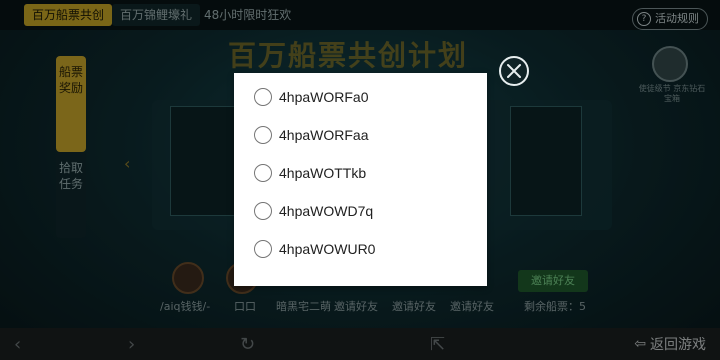 The width and height of the screenshot is (720, 360). I want to click on account-option-label: 4hpaWOTTkb, so click(323, 173).